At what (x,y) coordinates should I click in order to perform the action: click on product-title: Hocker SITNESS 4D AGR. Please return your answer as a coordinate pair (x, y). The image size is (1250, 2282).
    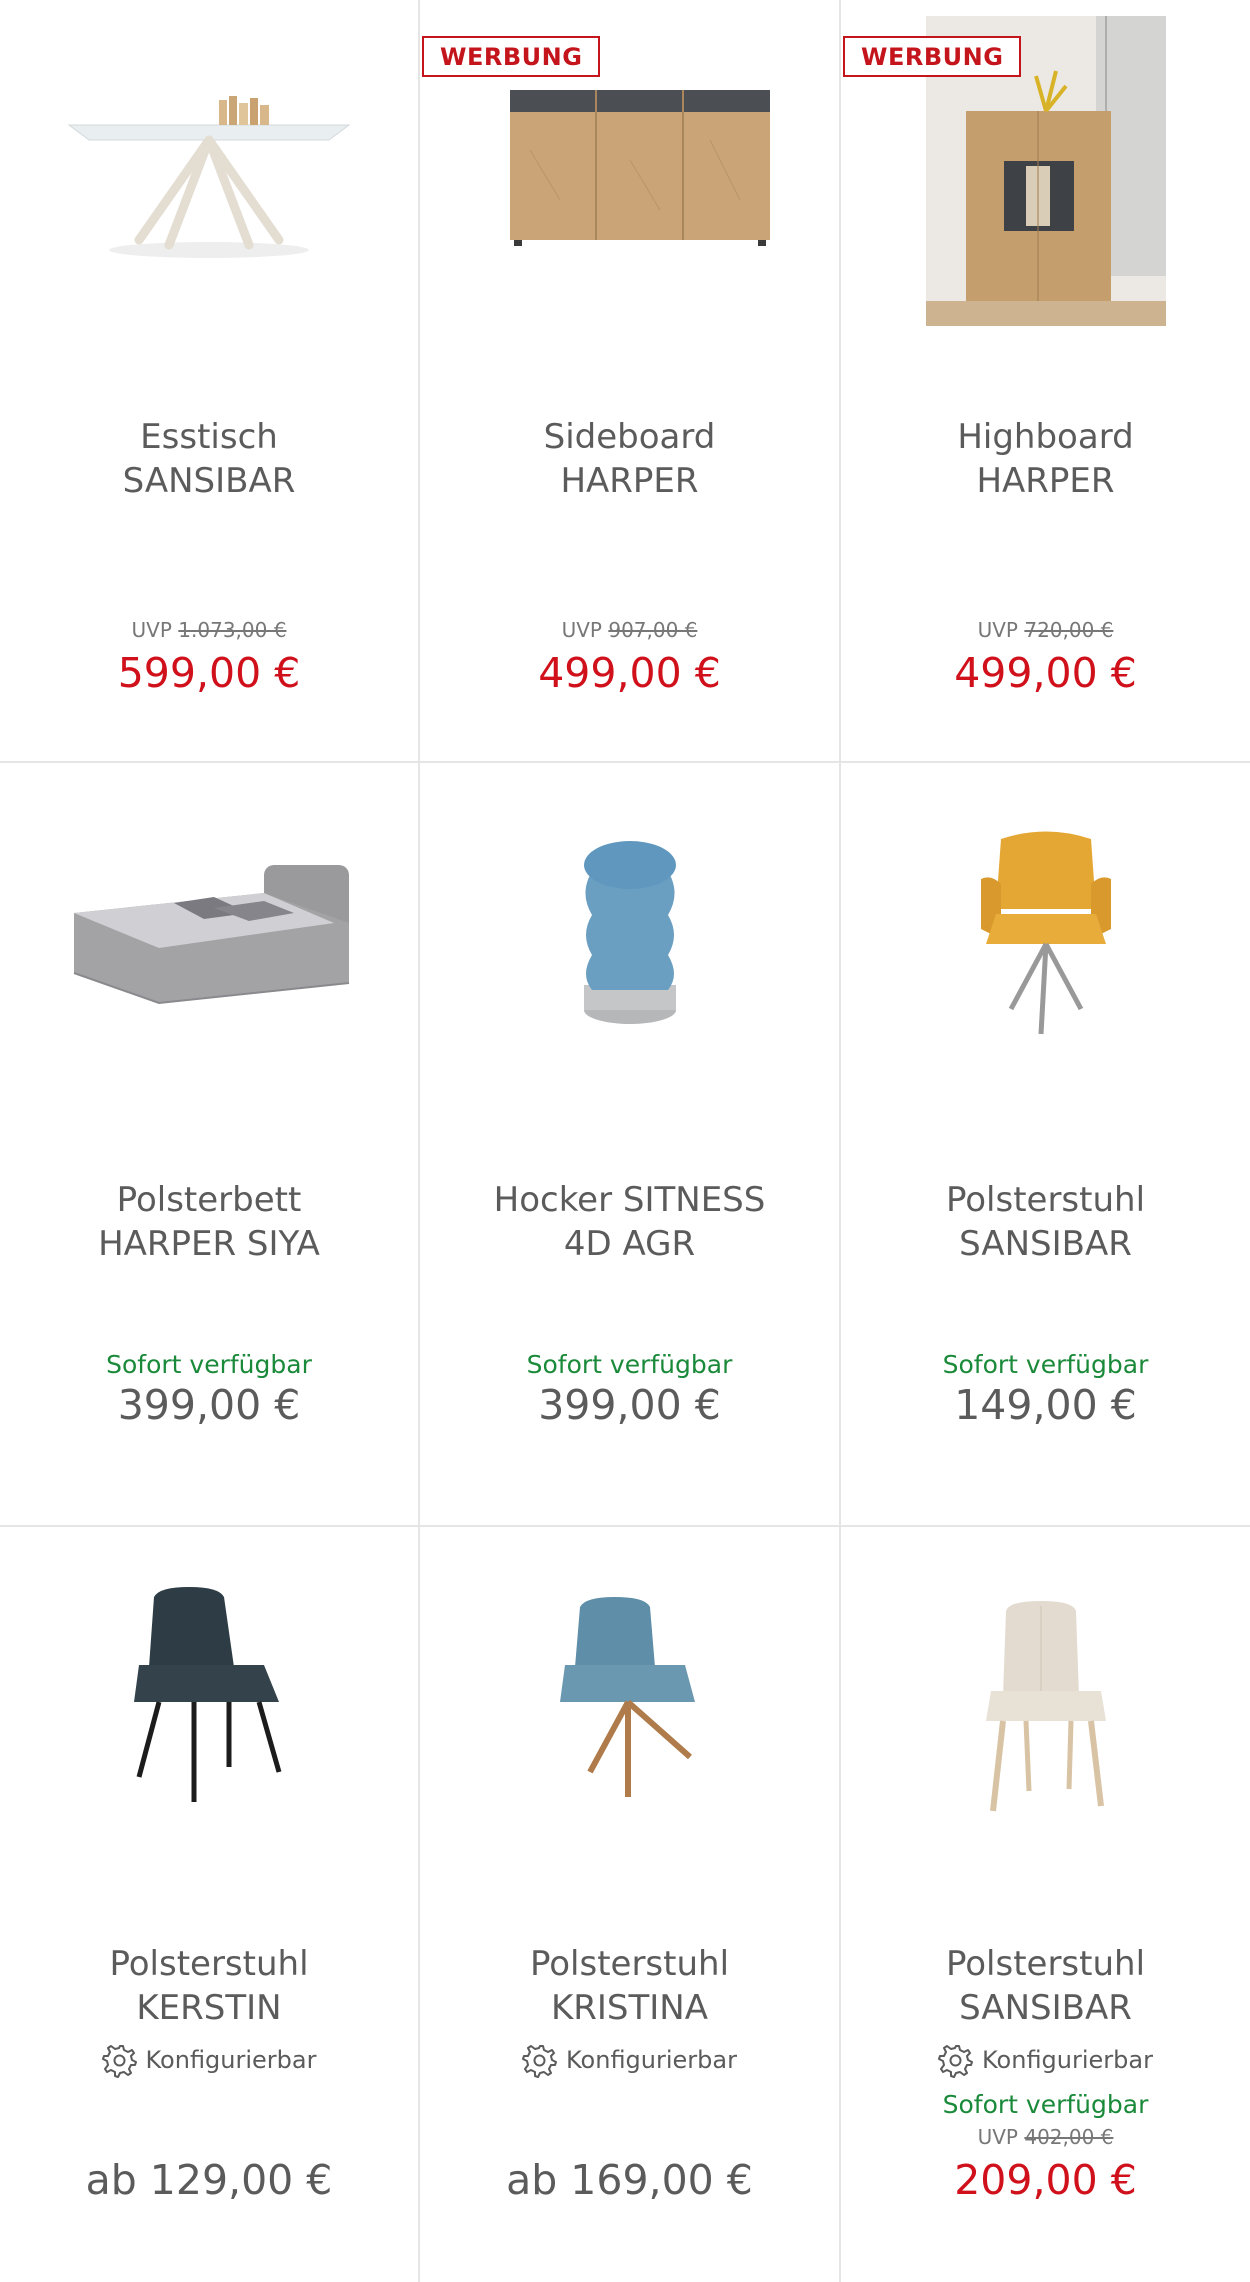
    Looking at the image, I should click on (629, 1222).